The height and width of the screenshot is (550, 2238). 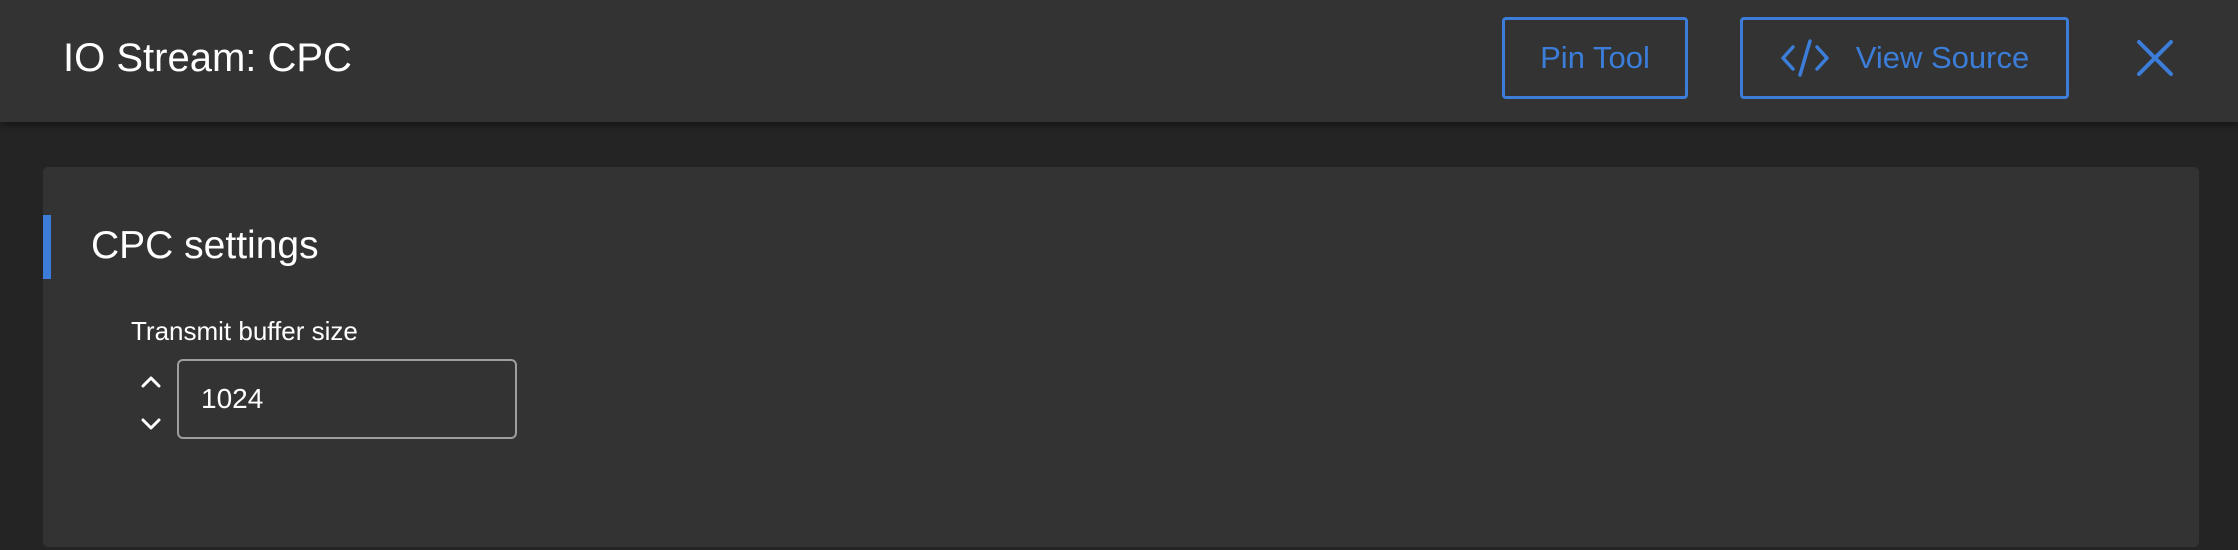 I want to click on view-source-button: View Source, so click(x=1904, y=58).